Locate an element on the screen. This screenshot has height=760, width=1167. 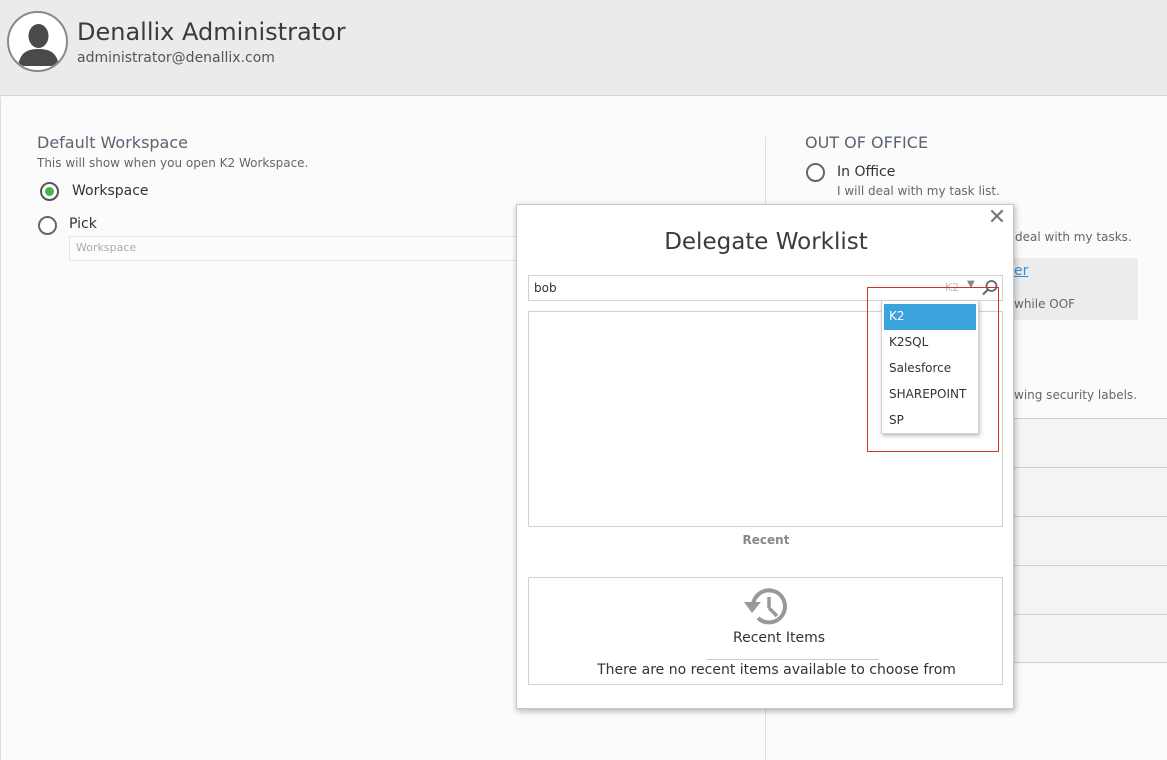
oof-setting-label: while OOF is located at coordinates (1045, 304).